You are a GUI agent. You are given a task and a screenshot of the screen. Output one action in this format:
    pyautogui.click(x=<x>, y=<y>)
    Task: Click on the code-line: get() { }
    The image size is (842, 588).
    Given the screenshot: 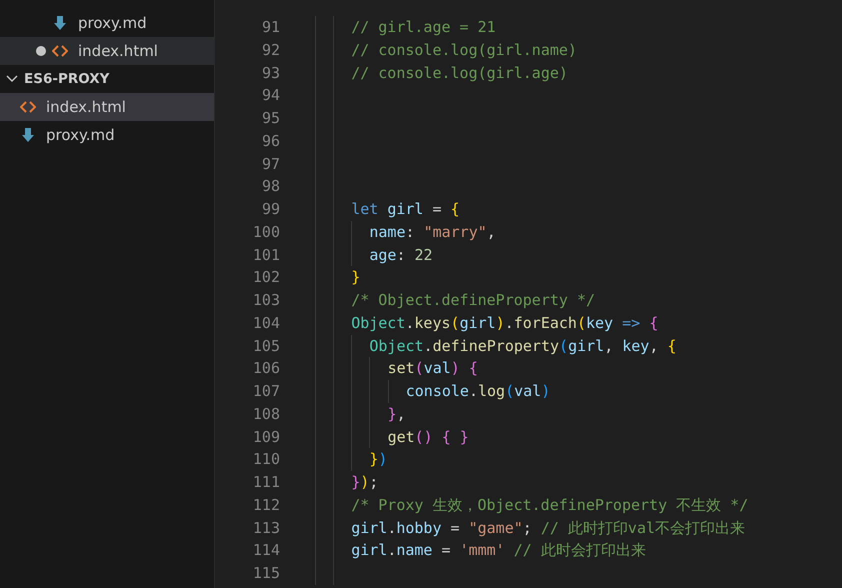 What is the action you would take?
    pyautogui.click(x=392, y=437)
    